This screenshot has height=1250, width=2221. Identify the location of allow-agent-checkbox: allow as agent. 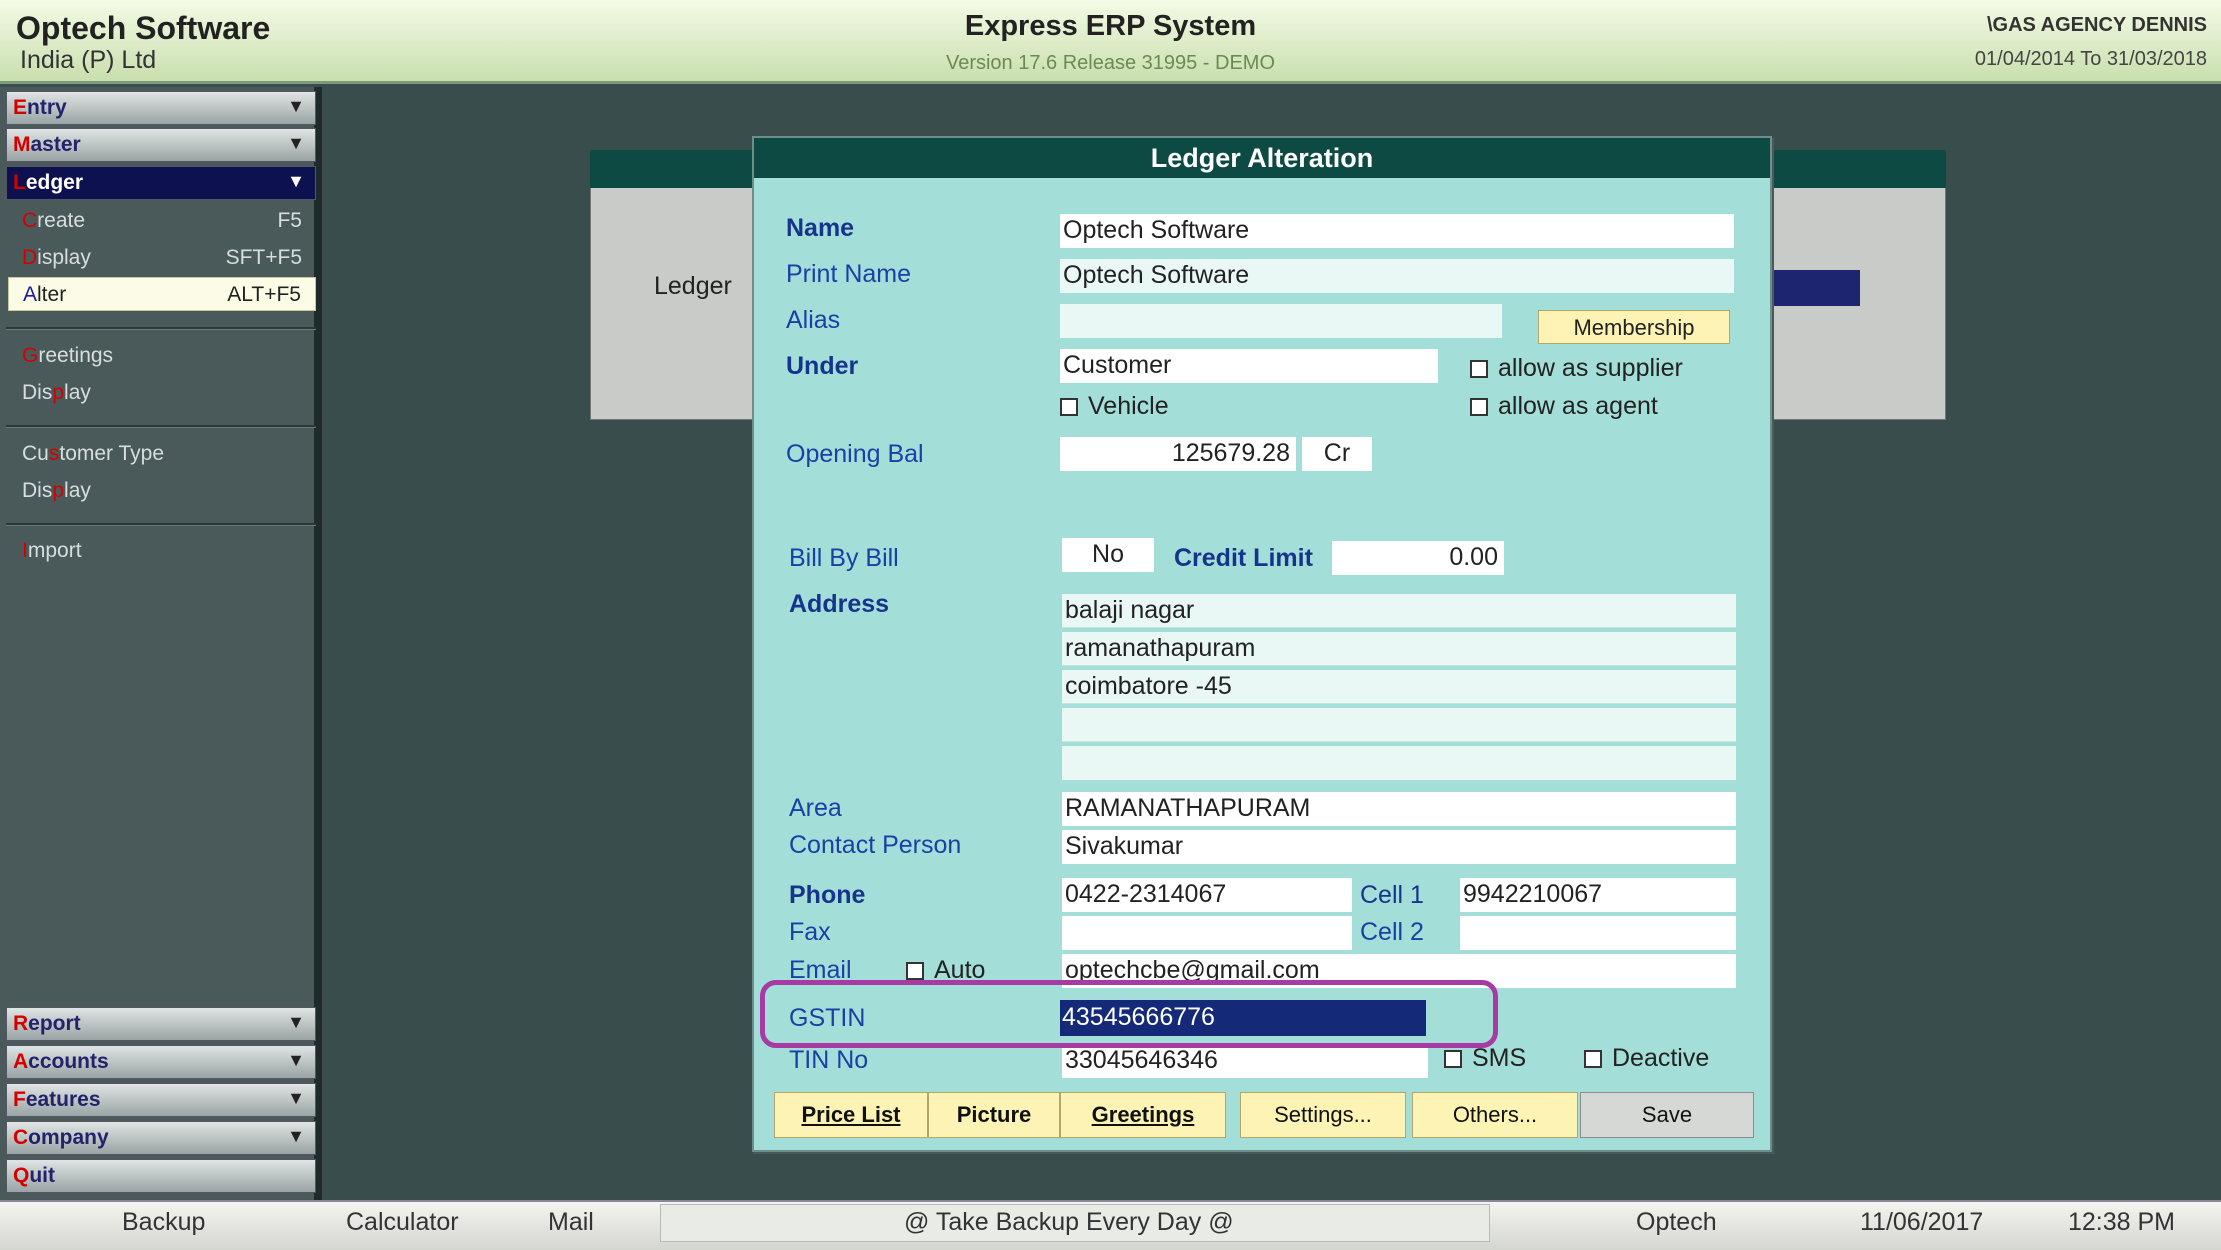
(1564, 406).